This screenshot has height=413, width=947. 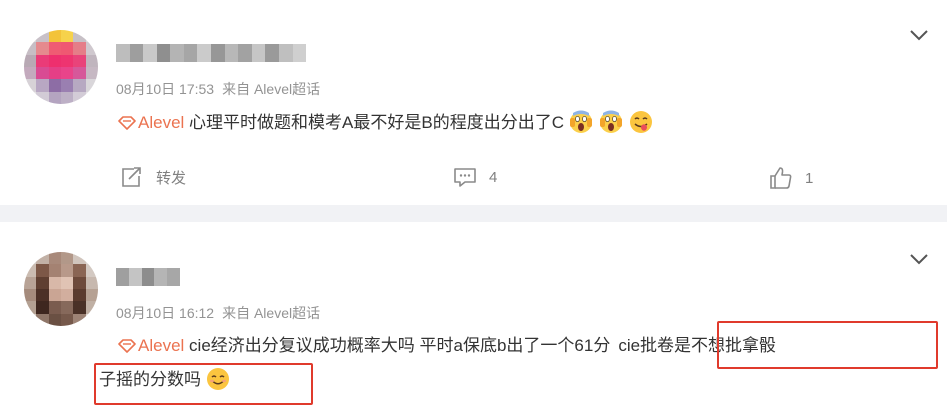 I want to click on post-content: Alevel 心理平时做题和模考A最不好是B的程度出分出了C, so click(x=386, y=123).